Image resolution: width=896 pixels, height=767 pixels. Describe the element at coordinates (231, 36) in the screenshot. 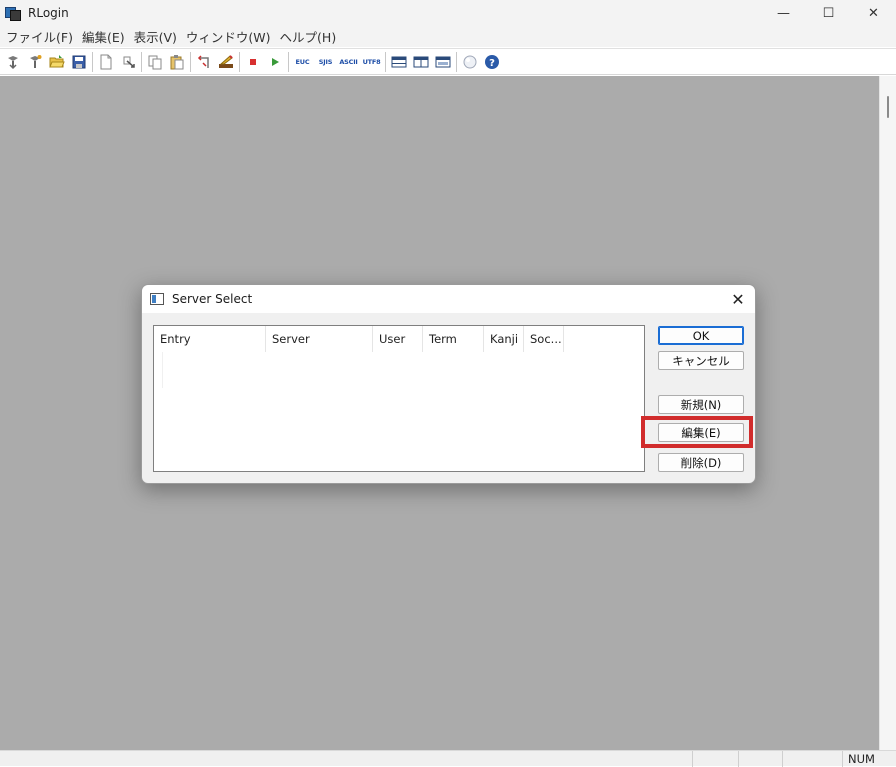

I see `menu-window: ウィンドウ(W)` at that location.